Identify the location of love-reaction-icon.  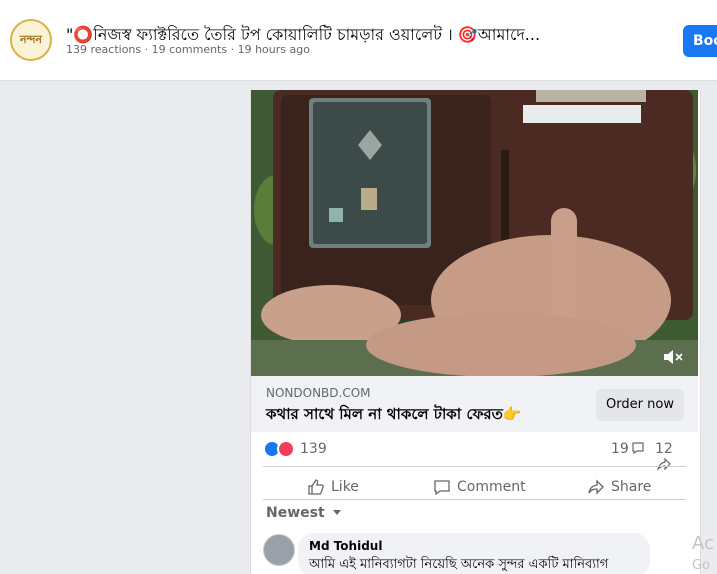
(286, 449).